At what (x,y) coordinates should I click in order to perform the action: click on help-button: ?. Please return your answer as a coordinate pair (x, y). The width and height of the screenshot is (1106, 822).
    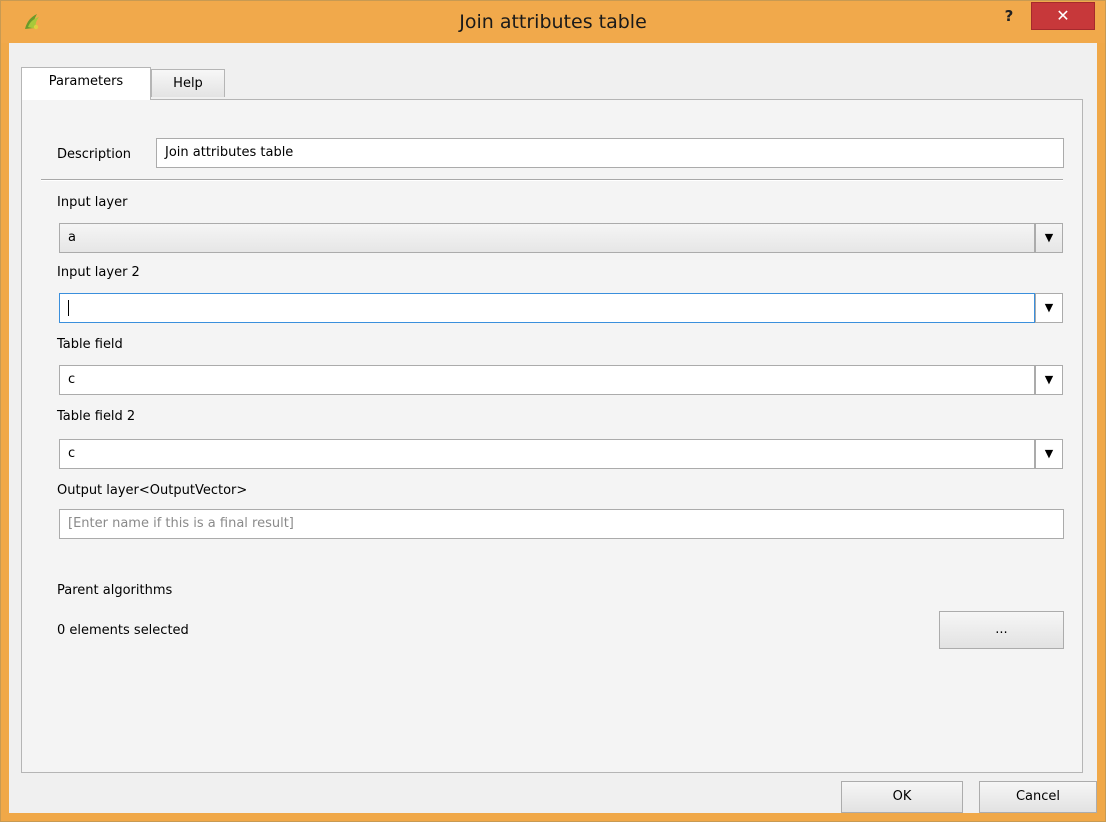
    Looking at the image, I should click on (1009, 16).